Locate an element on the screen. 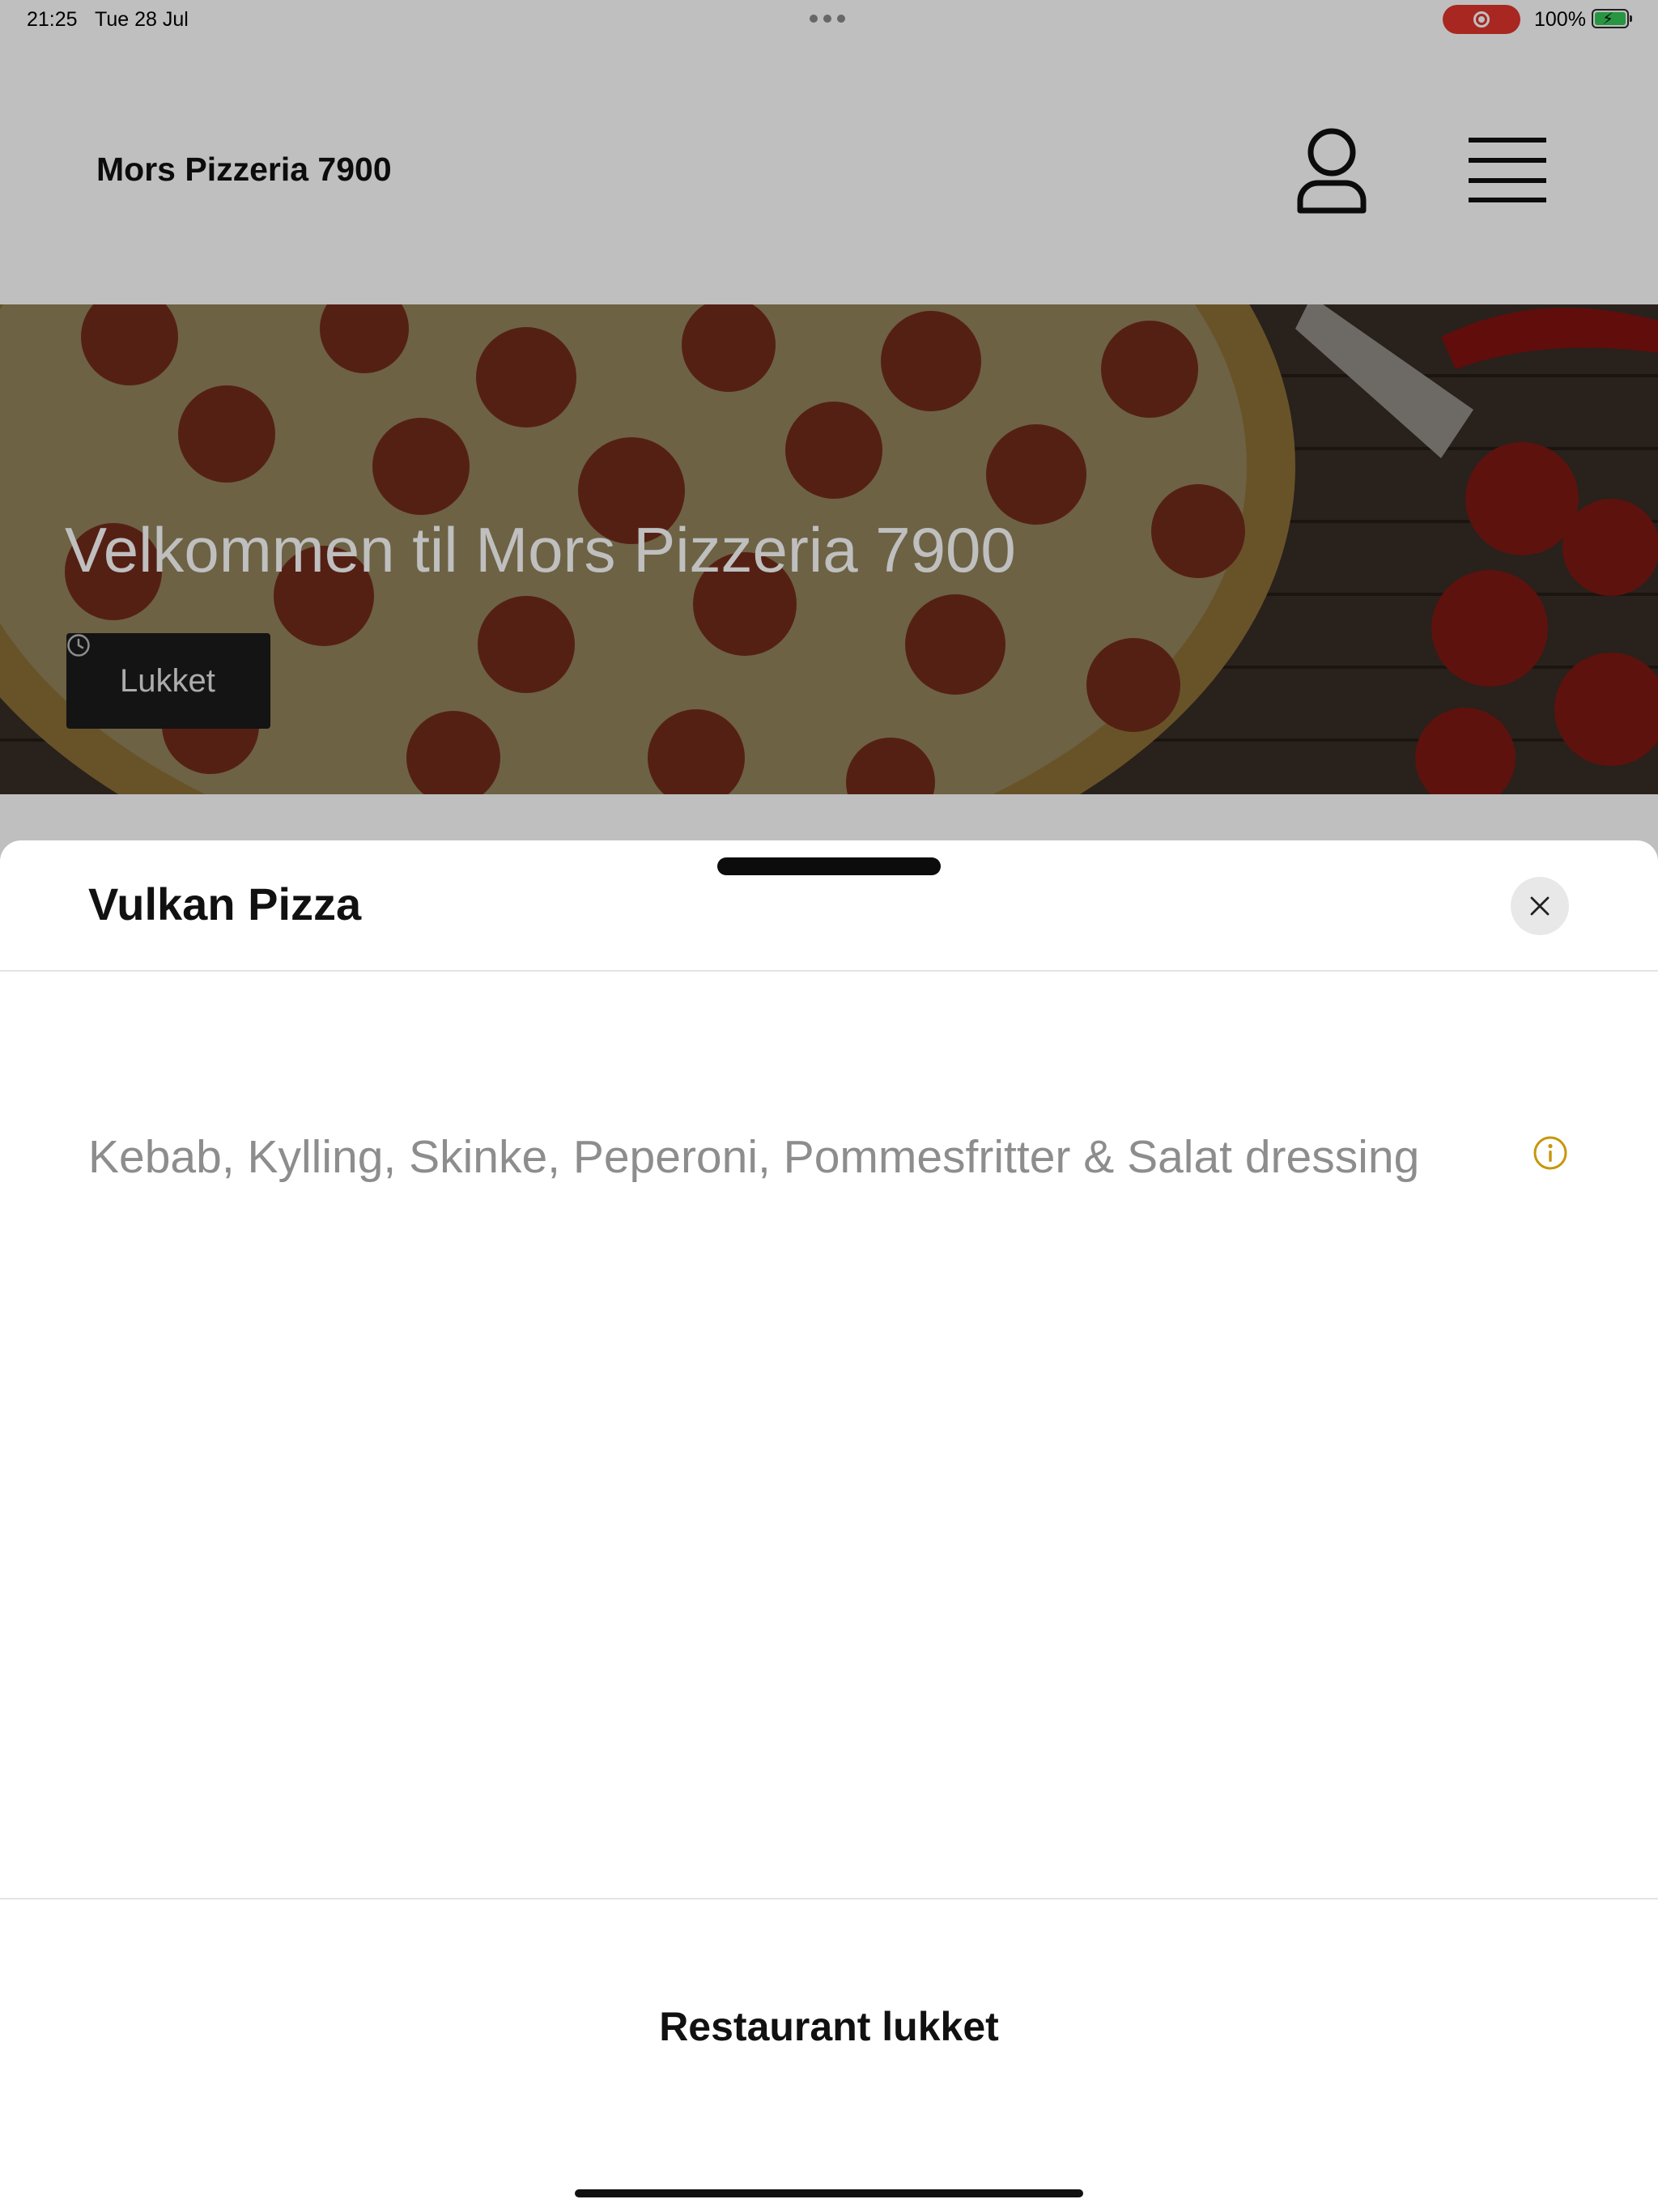 The height and width of the screenshot is (2212, 1658). restaurant-closed-button: Restaurant lukket is located at coordinates (829, 2027).